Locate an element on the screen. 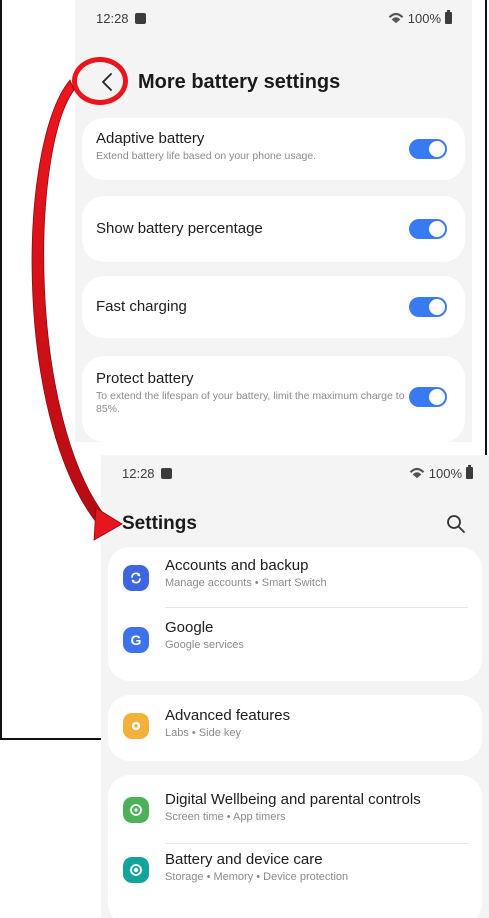 This screenshot has width=489, height=918. settings-card-advanced: Advanced features Labs • Side key is located at coordinates (295, 728).